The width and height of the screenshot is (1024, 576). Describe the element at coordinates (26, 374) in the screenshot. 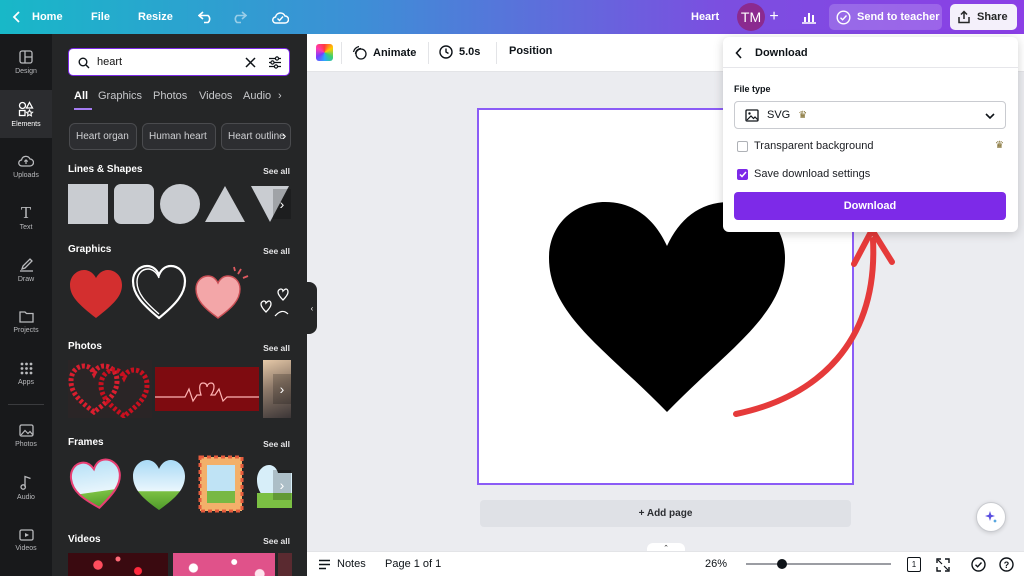

I see `rail-item-apps: Apps` at that location.